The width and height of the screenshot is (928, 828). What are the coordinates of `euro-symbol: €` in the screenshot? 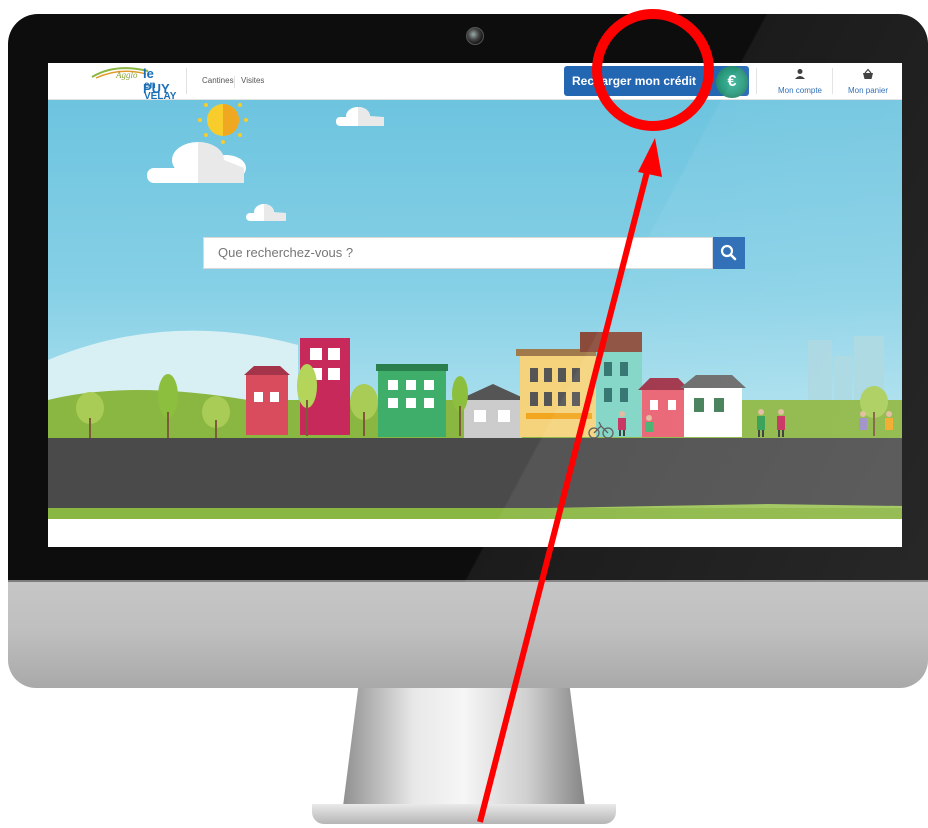 It's located at (732, 81).